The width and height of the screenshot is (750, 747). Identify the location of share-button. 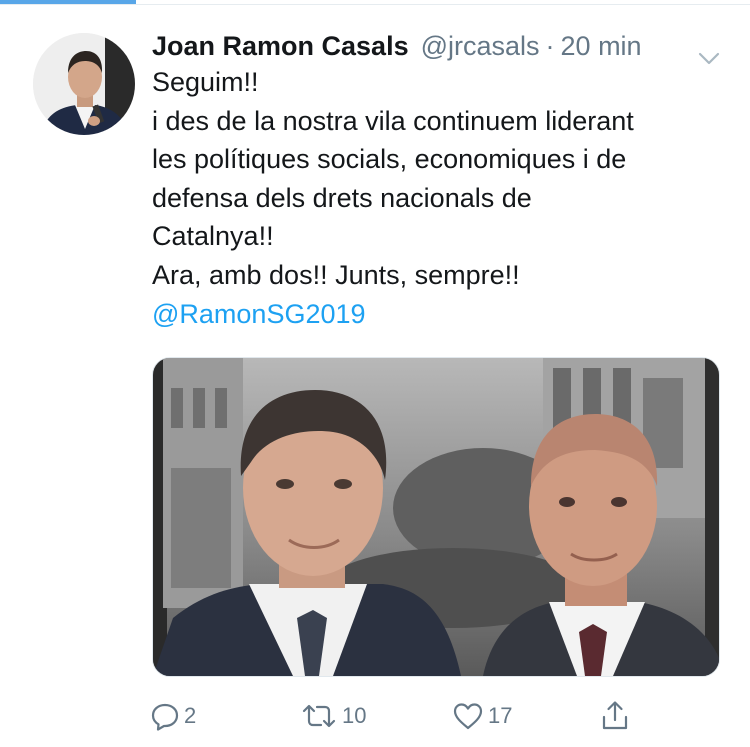
(615, 716).